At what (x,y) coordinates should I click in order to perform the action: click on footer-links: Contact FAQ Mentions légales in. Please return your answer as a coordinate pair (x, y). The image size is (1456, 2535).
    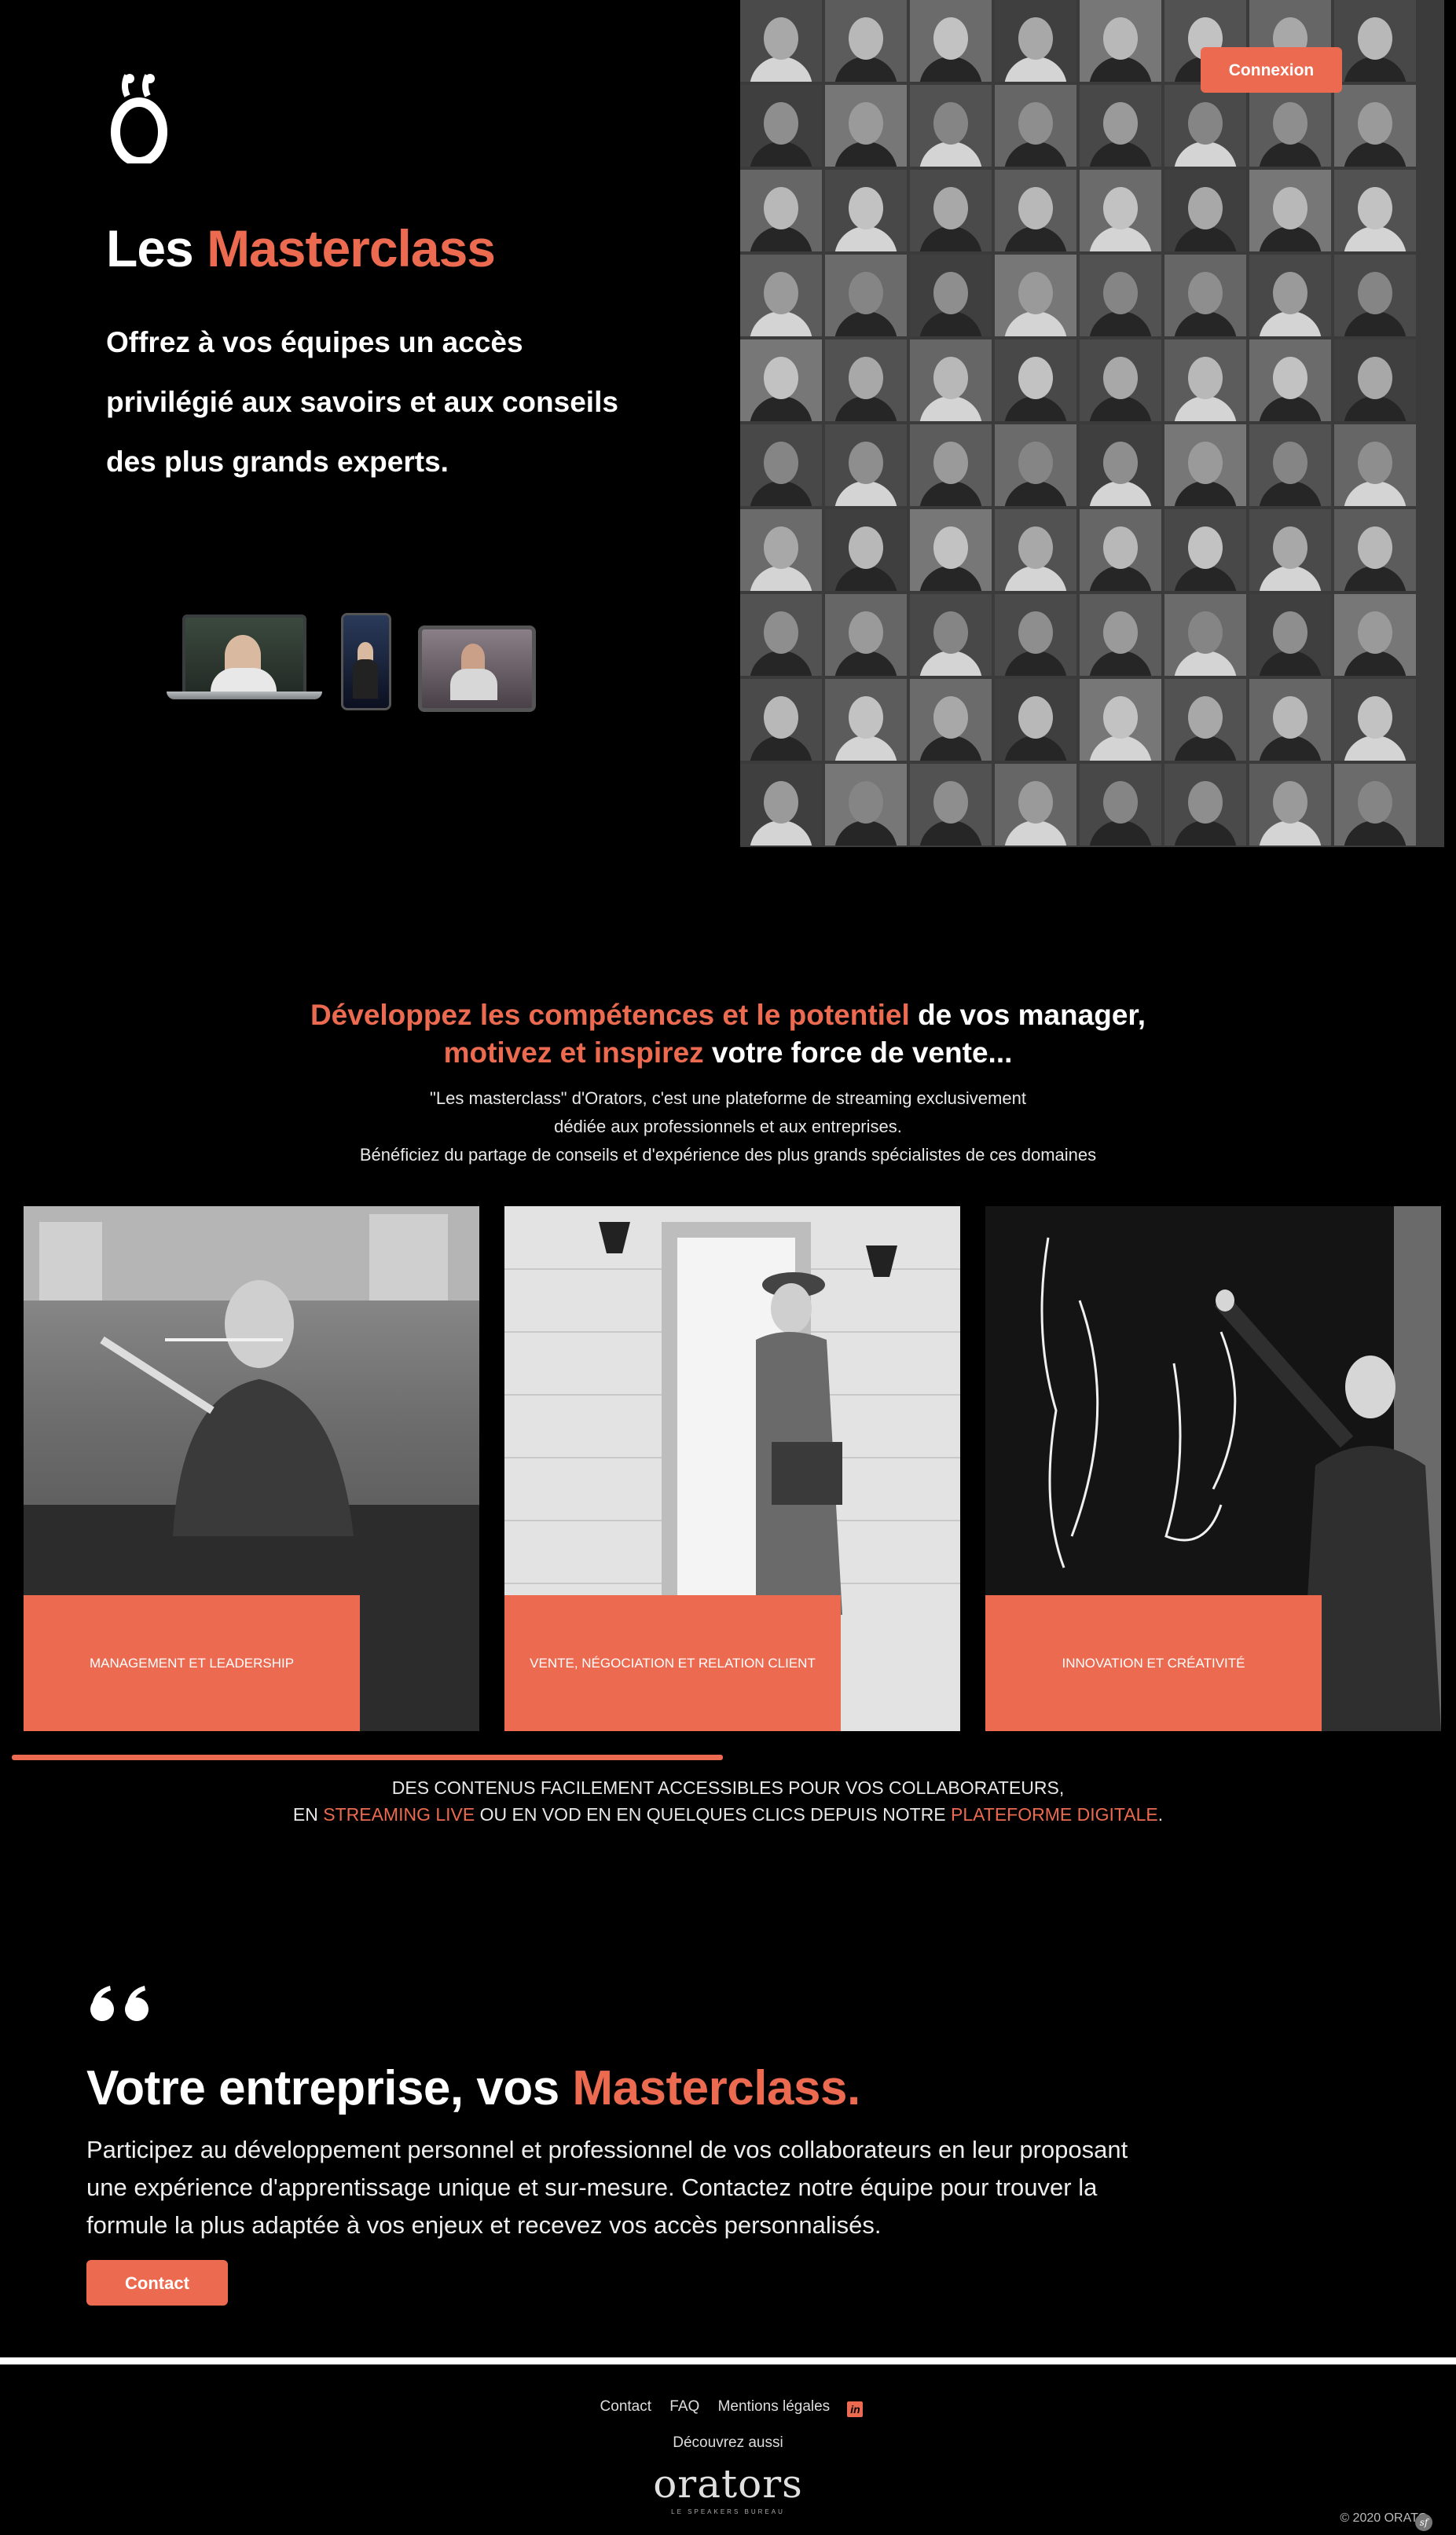
    Looking at the image, I should click on (728, 2407).